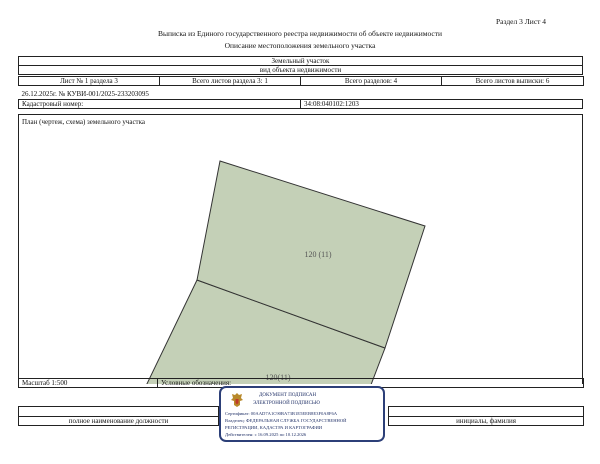  Describe the element at coordinates (288, 395) in the screenshot. I see `stamp-line-1: ДОКУМЕНТ ПОДПИСАН` at that location.